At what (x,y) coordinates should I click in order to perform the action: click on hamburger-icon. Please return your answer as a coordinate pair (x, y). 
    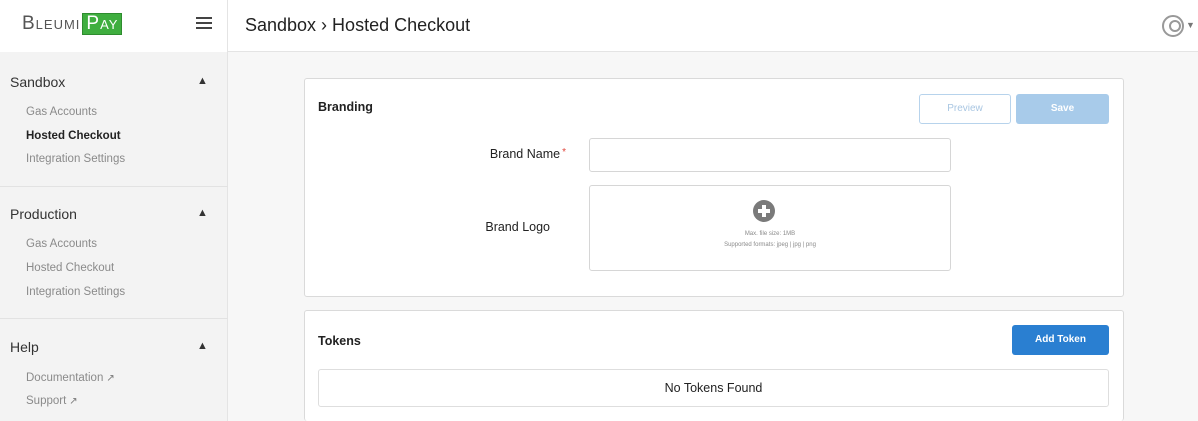
    Looking at the image, I should click on (204, 24).